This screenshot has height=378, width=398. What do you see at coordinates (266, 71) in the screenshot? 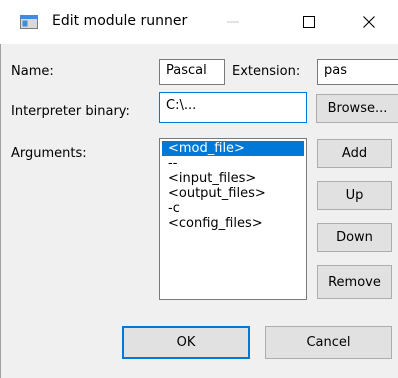
I see `extension-label: Extension:` at bounding box center [266, 71].